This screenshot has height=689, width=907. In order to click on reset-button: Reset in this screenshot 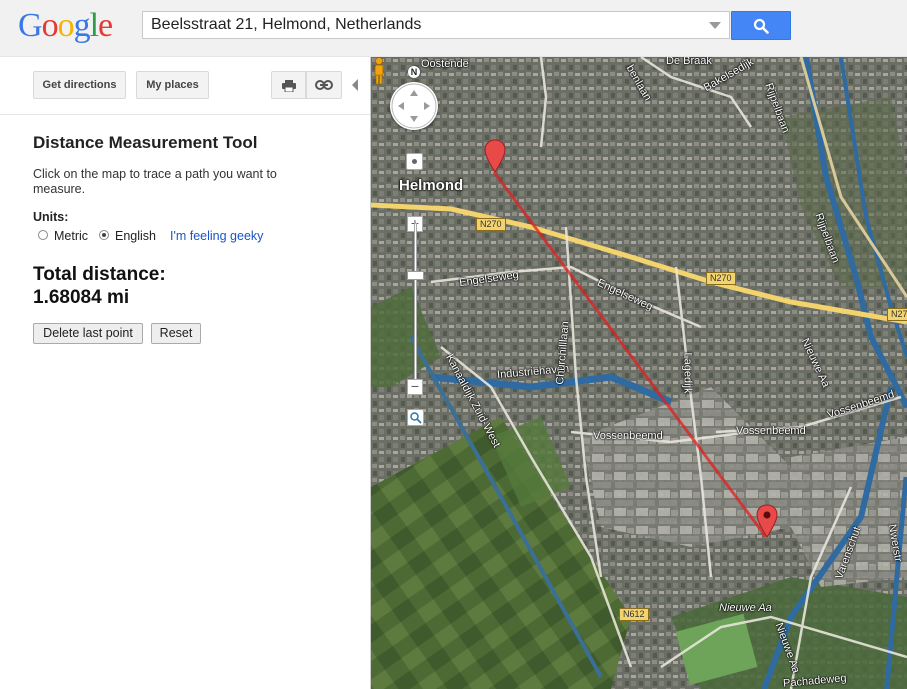, I will do `click(176, 333)`.